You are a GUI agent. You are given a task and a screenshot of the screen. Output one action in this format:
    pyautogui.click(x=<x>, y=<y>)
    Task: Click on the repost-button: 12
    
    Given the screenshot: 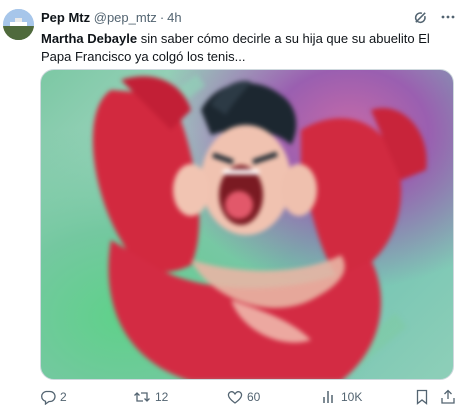 What is the action you would take?
    pyautogui.click(x=150, y=397)
    